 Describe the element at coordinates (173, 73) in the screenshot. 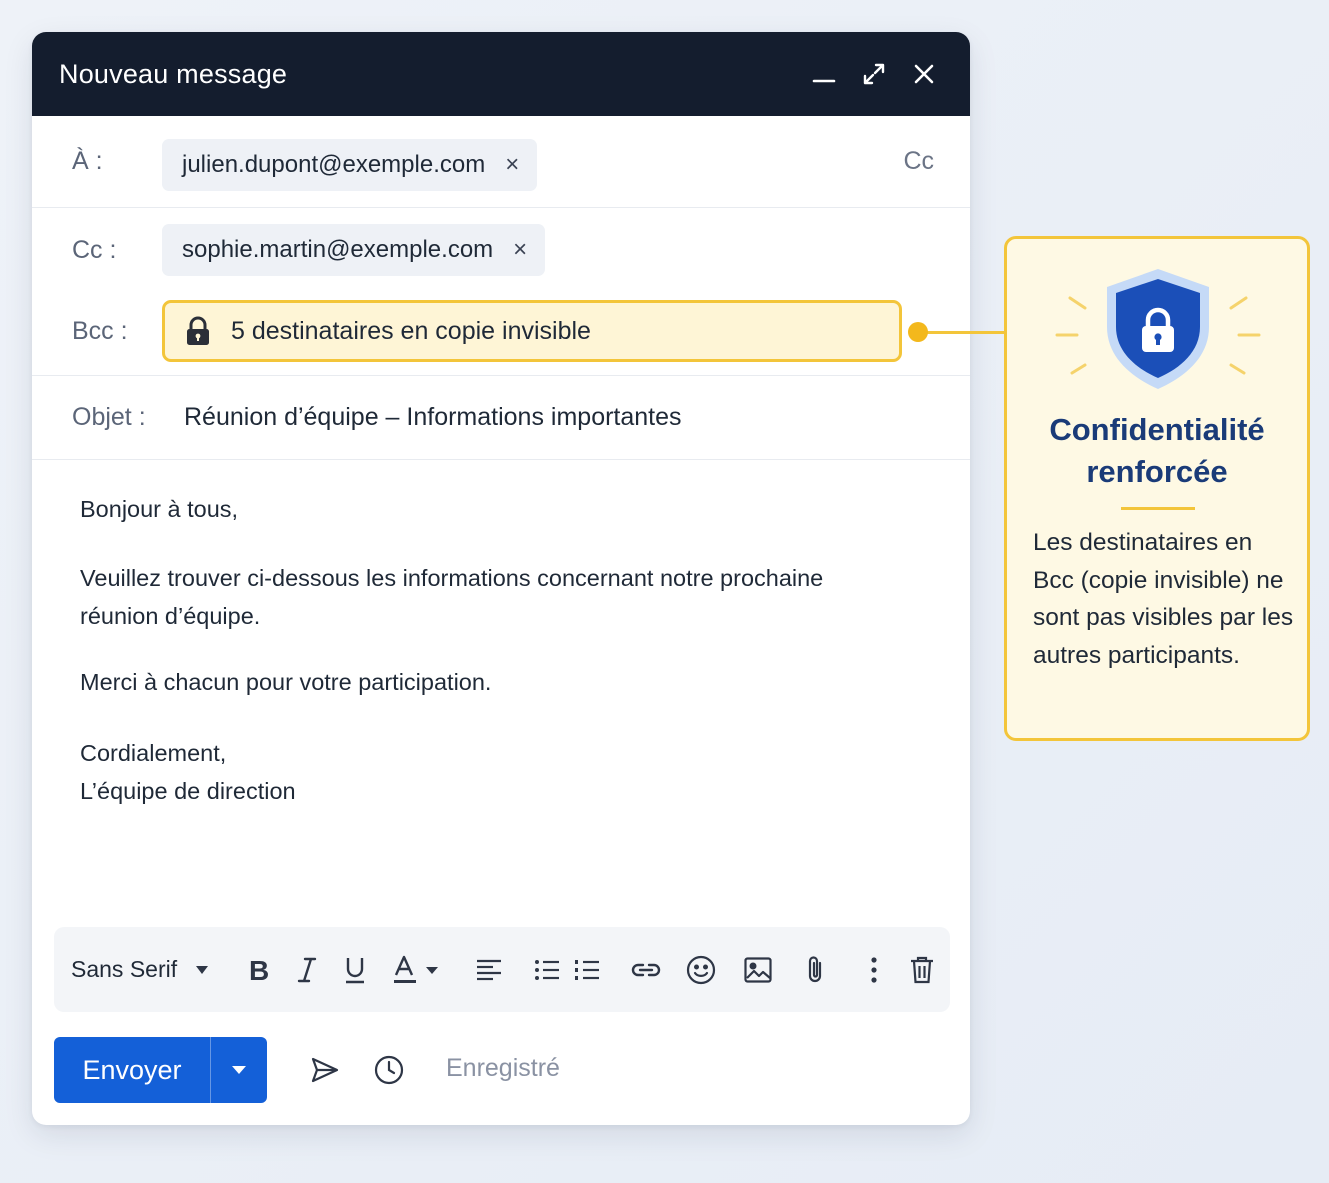

I see `window-title: Nouveau message` at that location.